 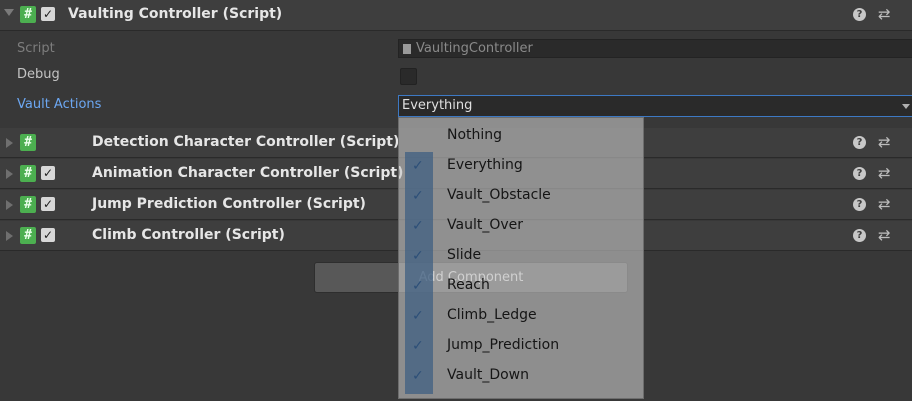 What do you see at coordinates (407, 49) in the screenshot?
I see `script-asset-icon` at bounding box center [407, 49].